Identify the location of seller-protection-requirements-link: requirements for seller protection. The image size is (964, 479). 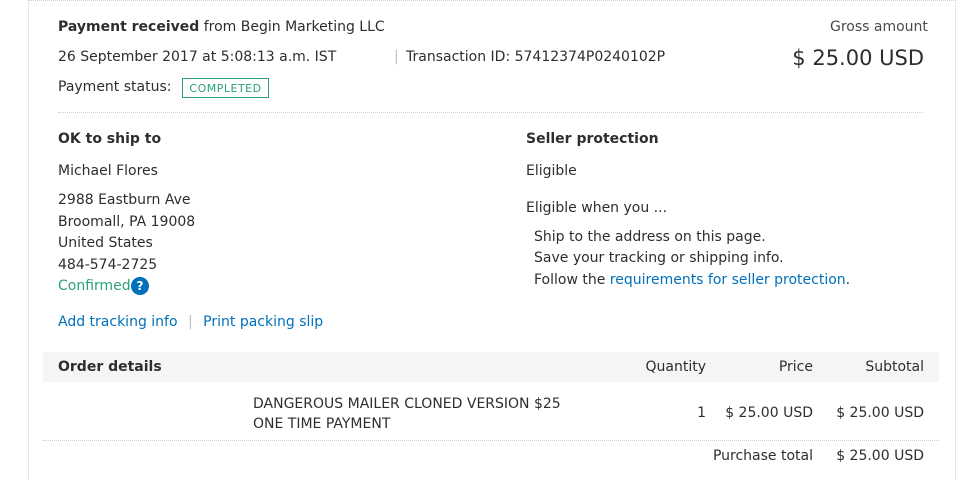
(728, 280).